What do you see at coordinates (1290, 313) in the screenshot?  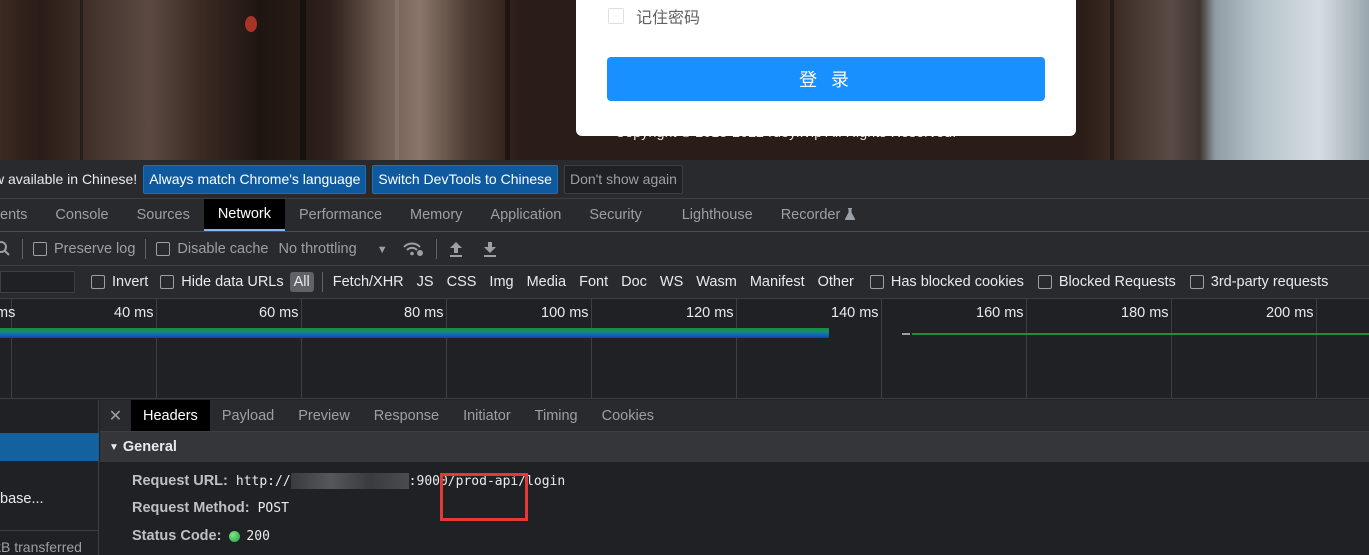 I see `tick-label: 200 ms` at bounding box center [1290, 313].